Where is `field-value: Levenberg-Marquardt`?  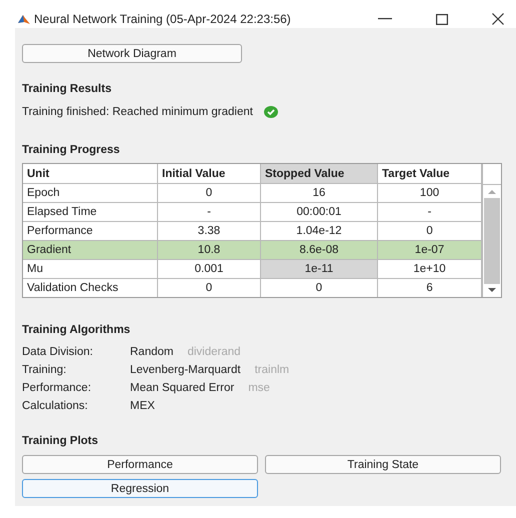
field-value: Levenberg-Marquardt is located at coordinates (185, 370).